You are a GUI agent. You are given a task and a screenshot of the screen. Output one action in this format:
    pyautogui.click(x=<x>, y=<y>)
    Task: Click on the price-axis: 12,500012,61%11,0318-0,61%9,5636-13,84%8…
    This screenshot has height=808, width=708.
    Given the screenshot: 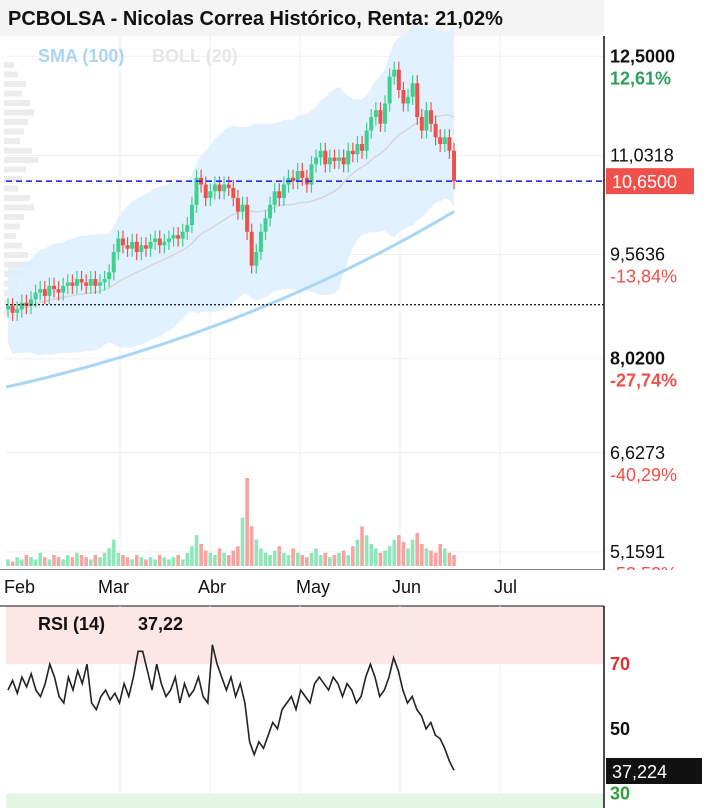 What is the action you would take?
    pyautogui.click(x=643, y=315)
    